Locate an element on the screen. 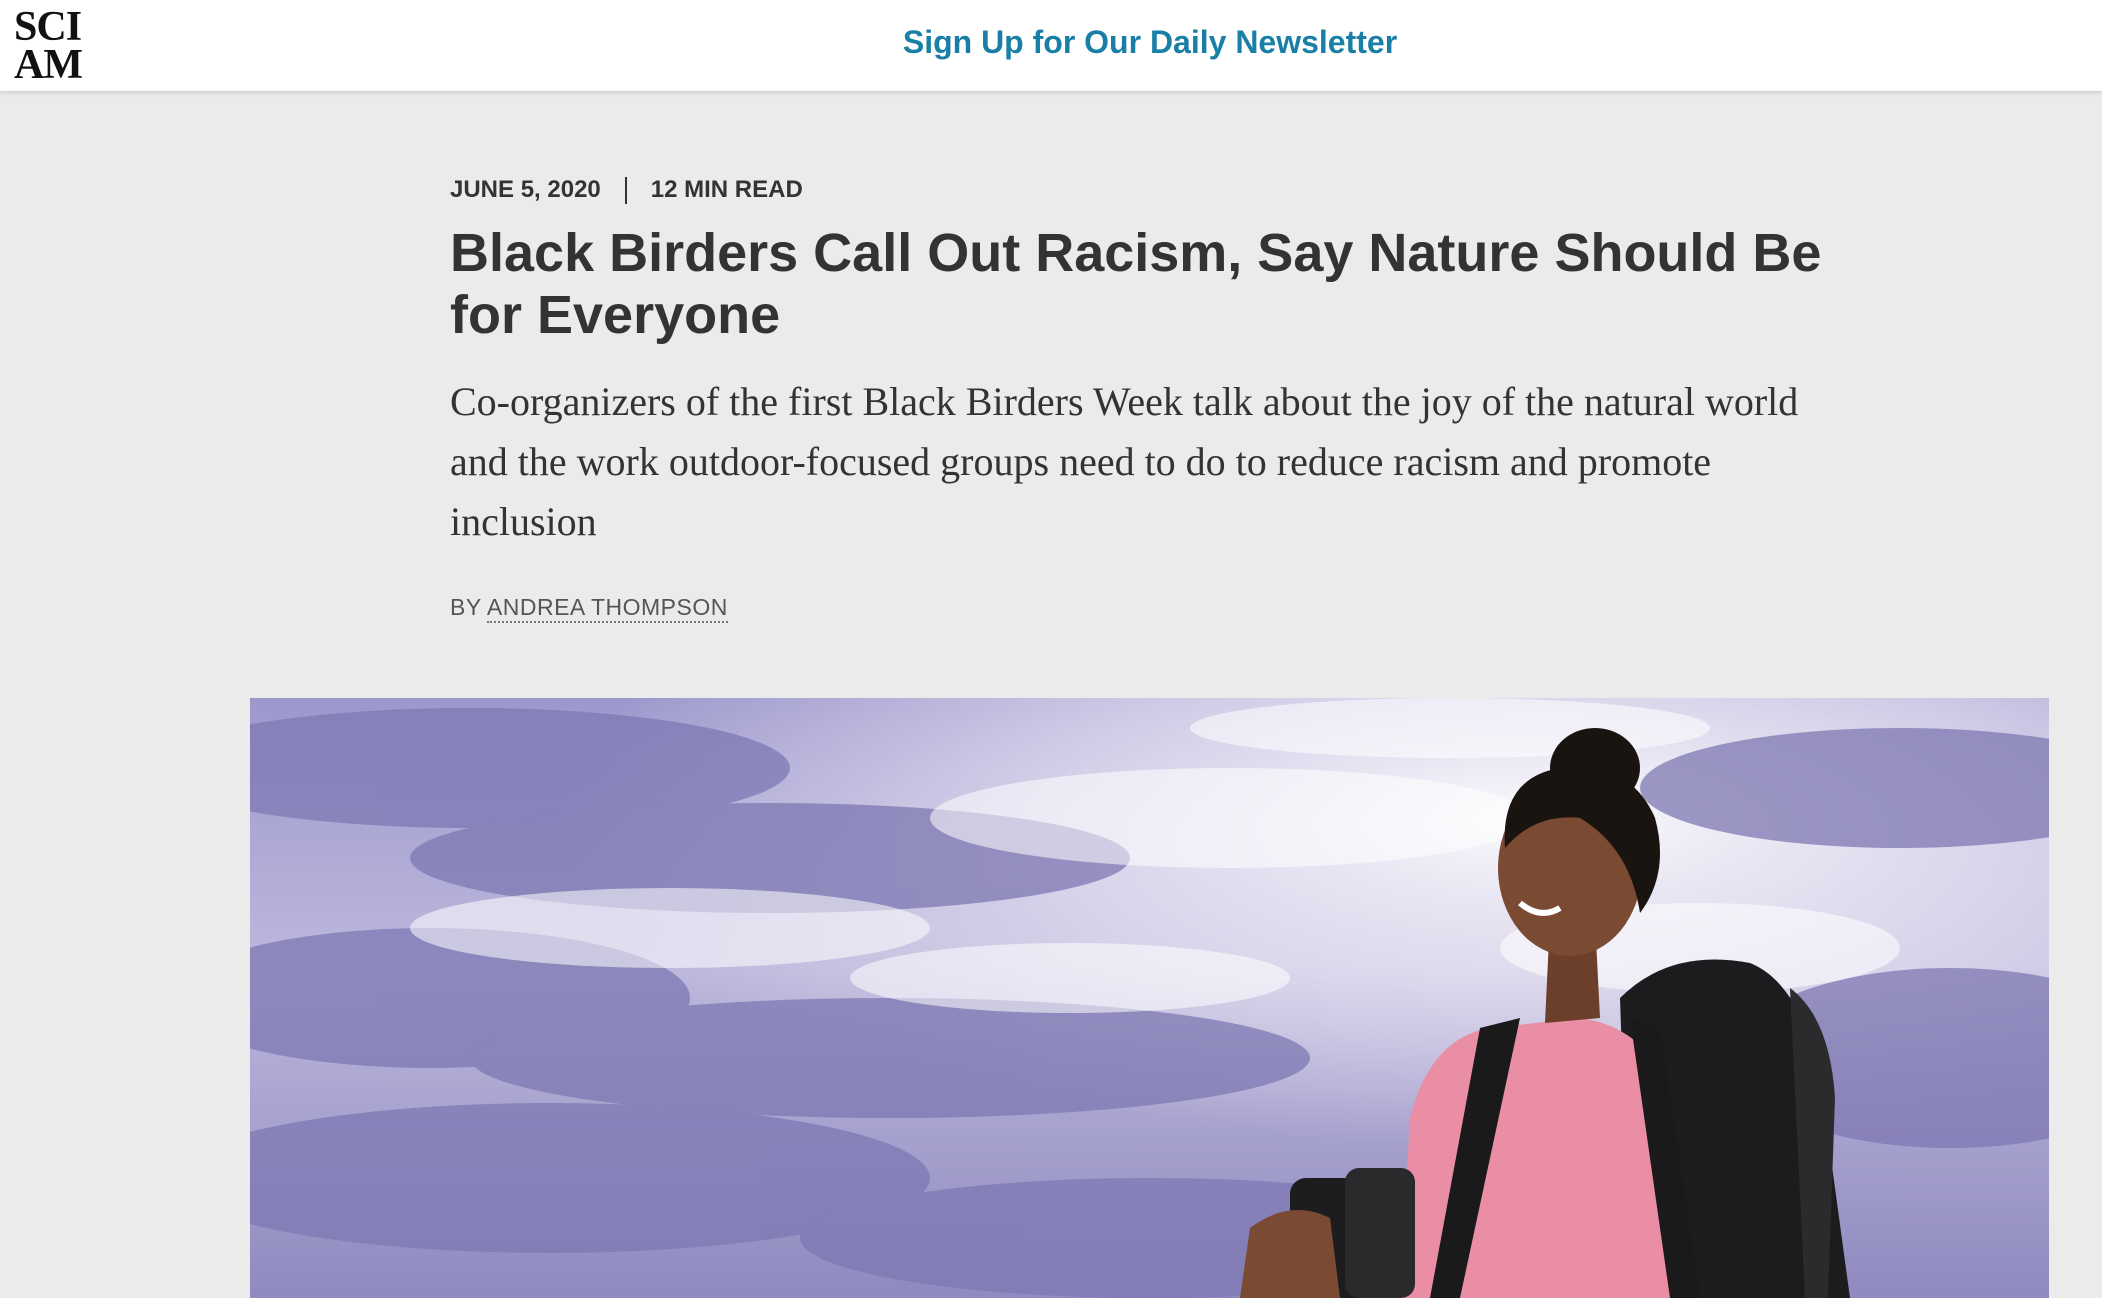 The width and height of the screenshot is (2102, 1298). meta-divider is located at coordinates (625, 190).